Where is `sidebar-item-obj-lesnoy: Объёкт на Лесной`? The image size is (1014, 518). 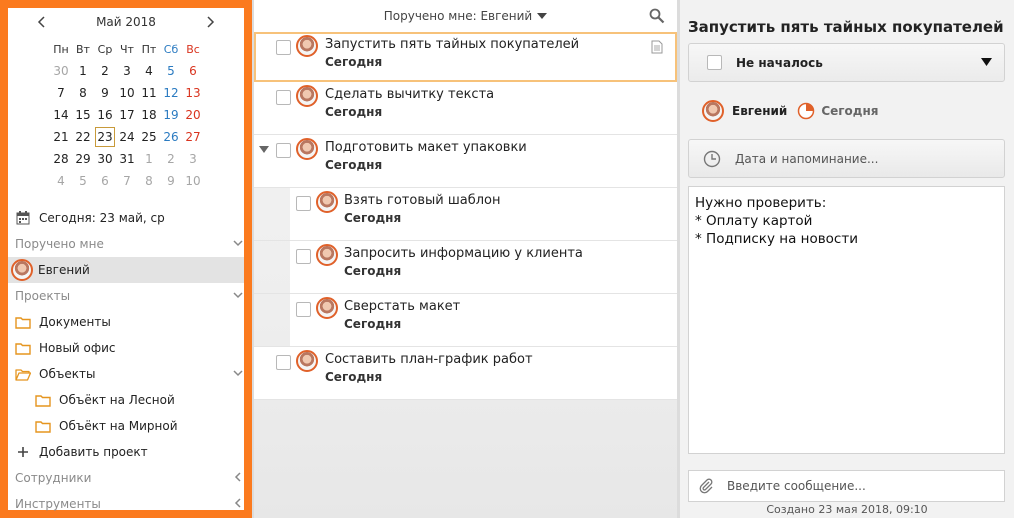
sidebar-item-obj-lesnoy: Объёкт на Лесной is located at coordinates (126, 400).